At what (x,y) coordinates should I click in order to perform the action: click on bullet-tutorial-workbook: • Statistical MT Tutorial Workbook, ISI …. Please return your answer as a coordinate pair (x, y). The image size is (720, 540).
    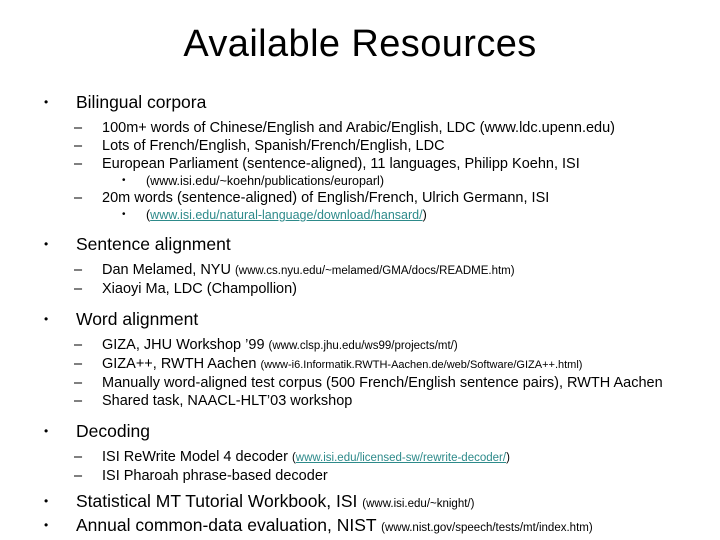
    Looking at the image, I should click on (372, 503).